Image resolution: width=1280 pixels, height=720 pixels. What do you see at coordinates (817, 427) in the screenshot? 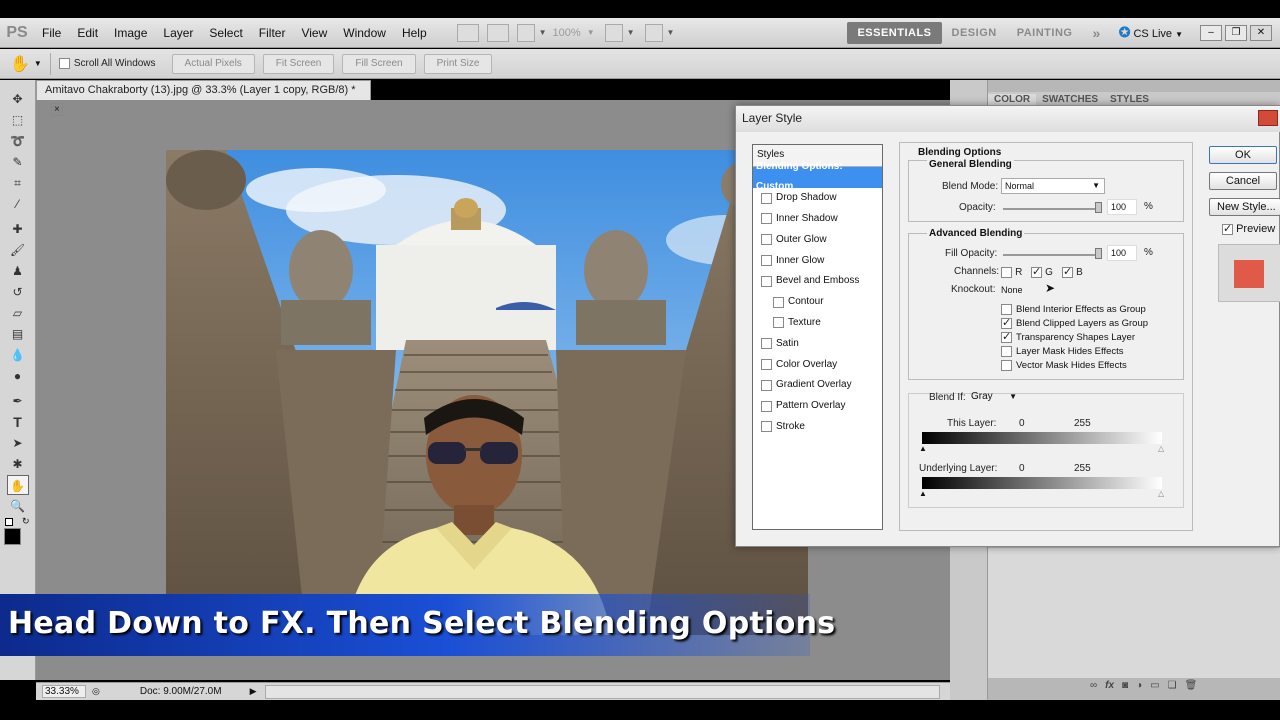
I see `style-item: Stroke` at bounding box center [817, 427].